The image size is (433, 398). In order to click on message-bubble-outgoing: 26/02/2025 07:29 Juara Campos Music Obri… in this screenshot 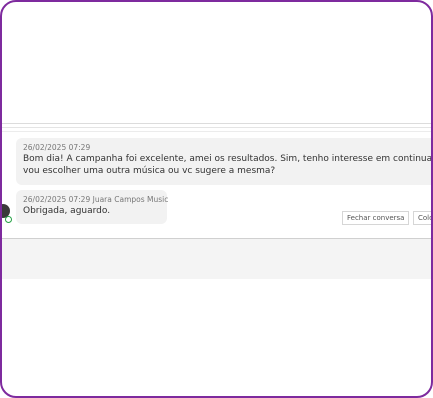, I will do `click(92, 207)`.